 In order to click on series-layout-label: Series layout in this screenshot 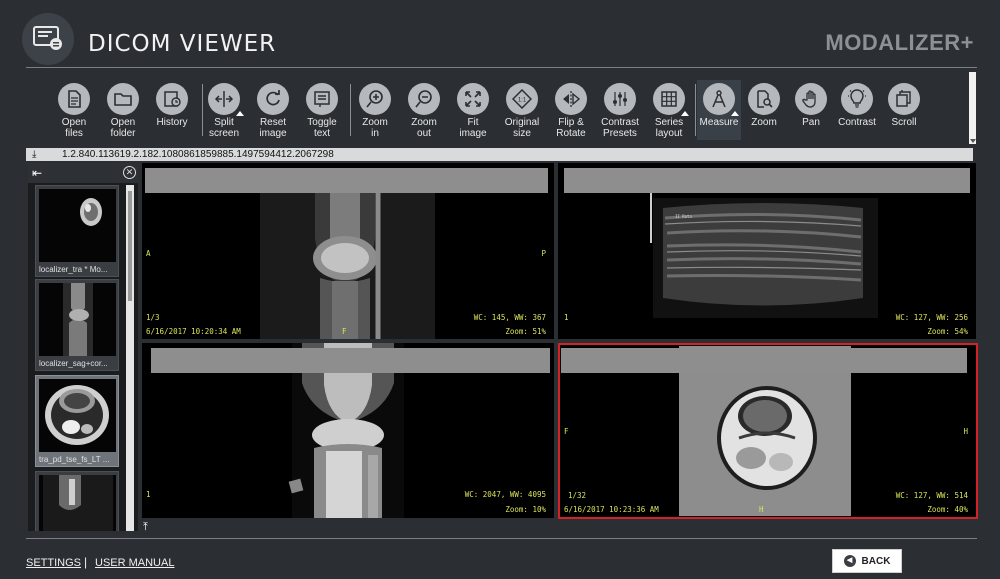, I will do `click(669, 128)`.